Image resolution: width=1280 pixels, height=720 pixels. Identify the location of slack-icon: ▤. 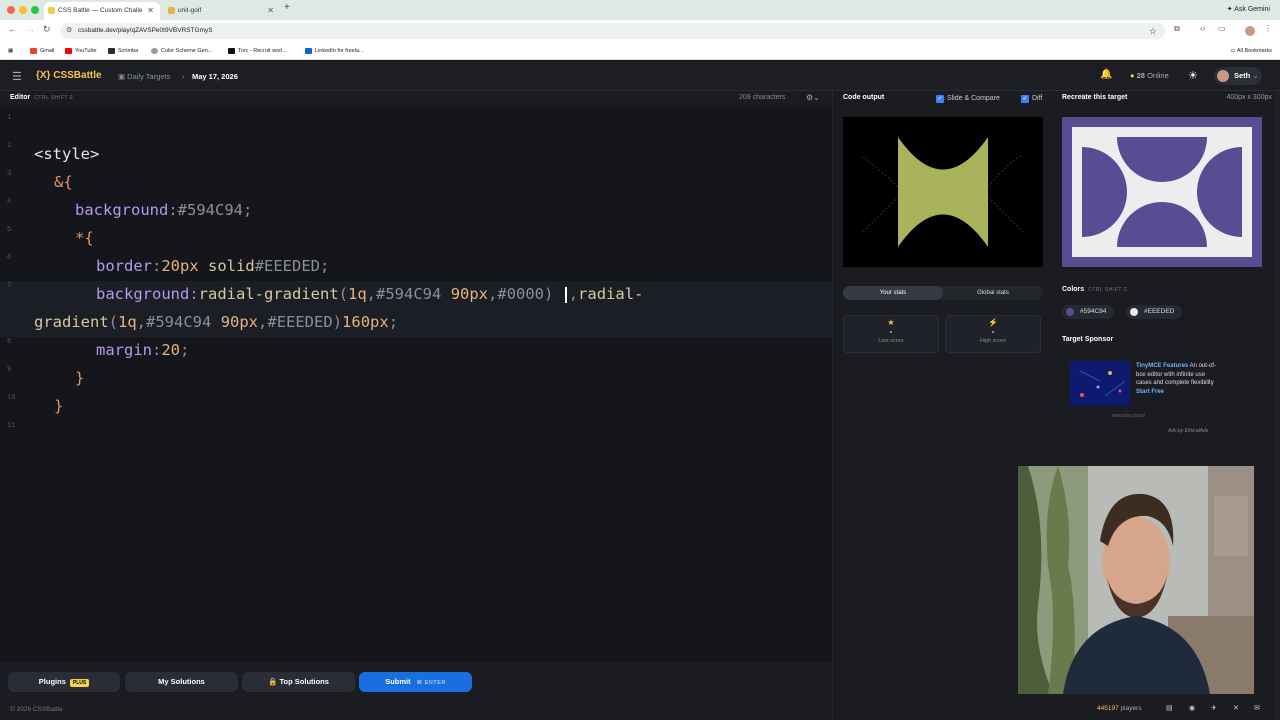
(1169, 708).